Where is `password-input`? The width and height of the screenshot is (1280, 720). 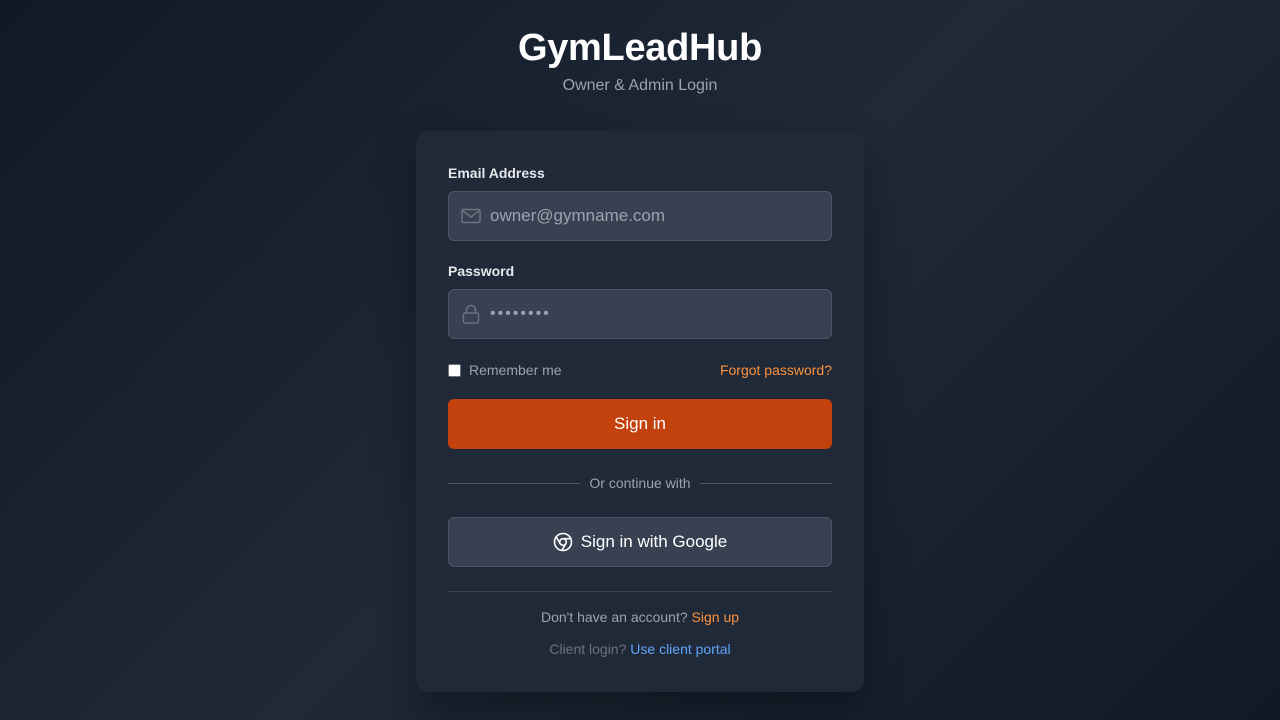
password-input is located at coordinates (660, 314).